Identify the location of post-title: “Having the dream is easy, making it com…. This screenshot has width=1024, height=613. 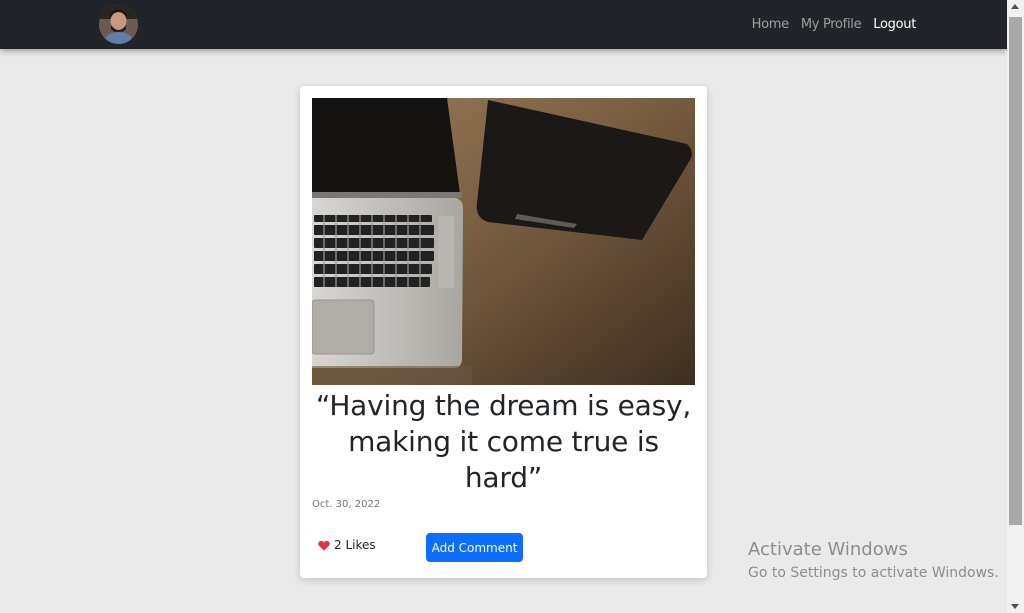
(503, 441).